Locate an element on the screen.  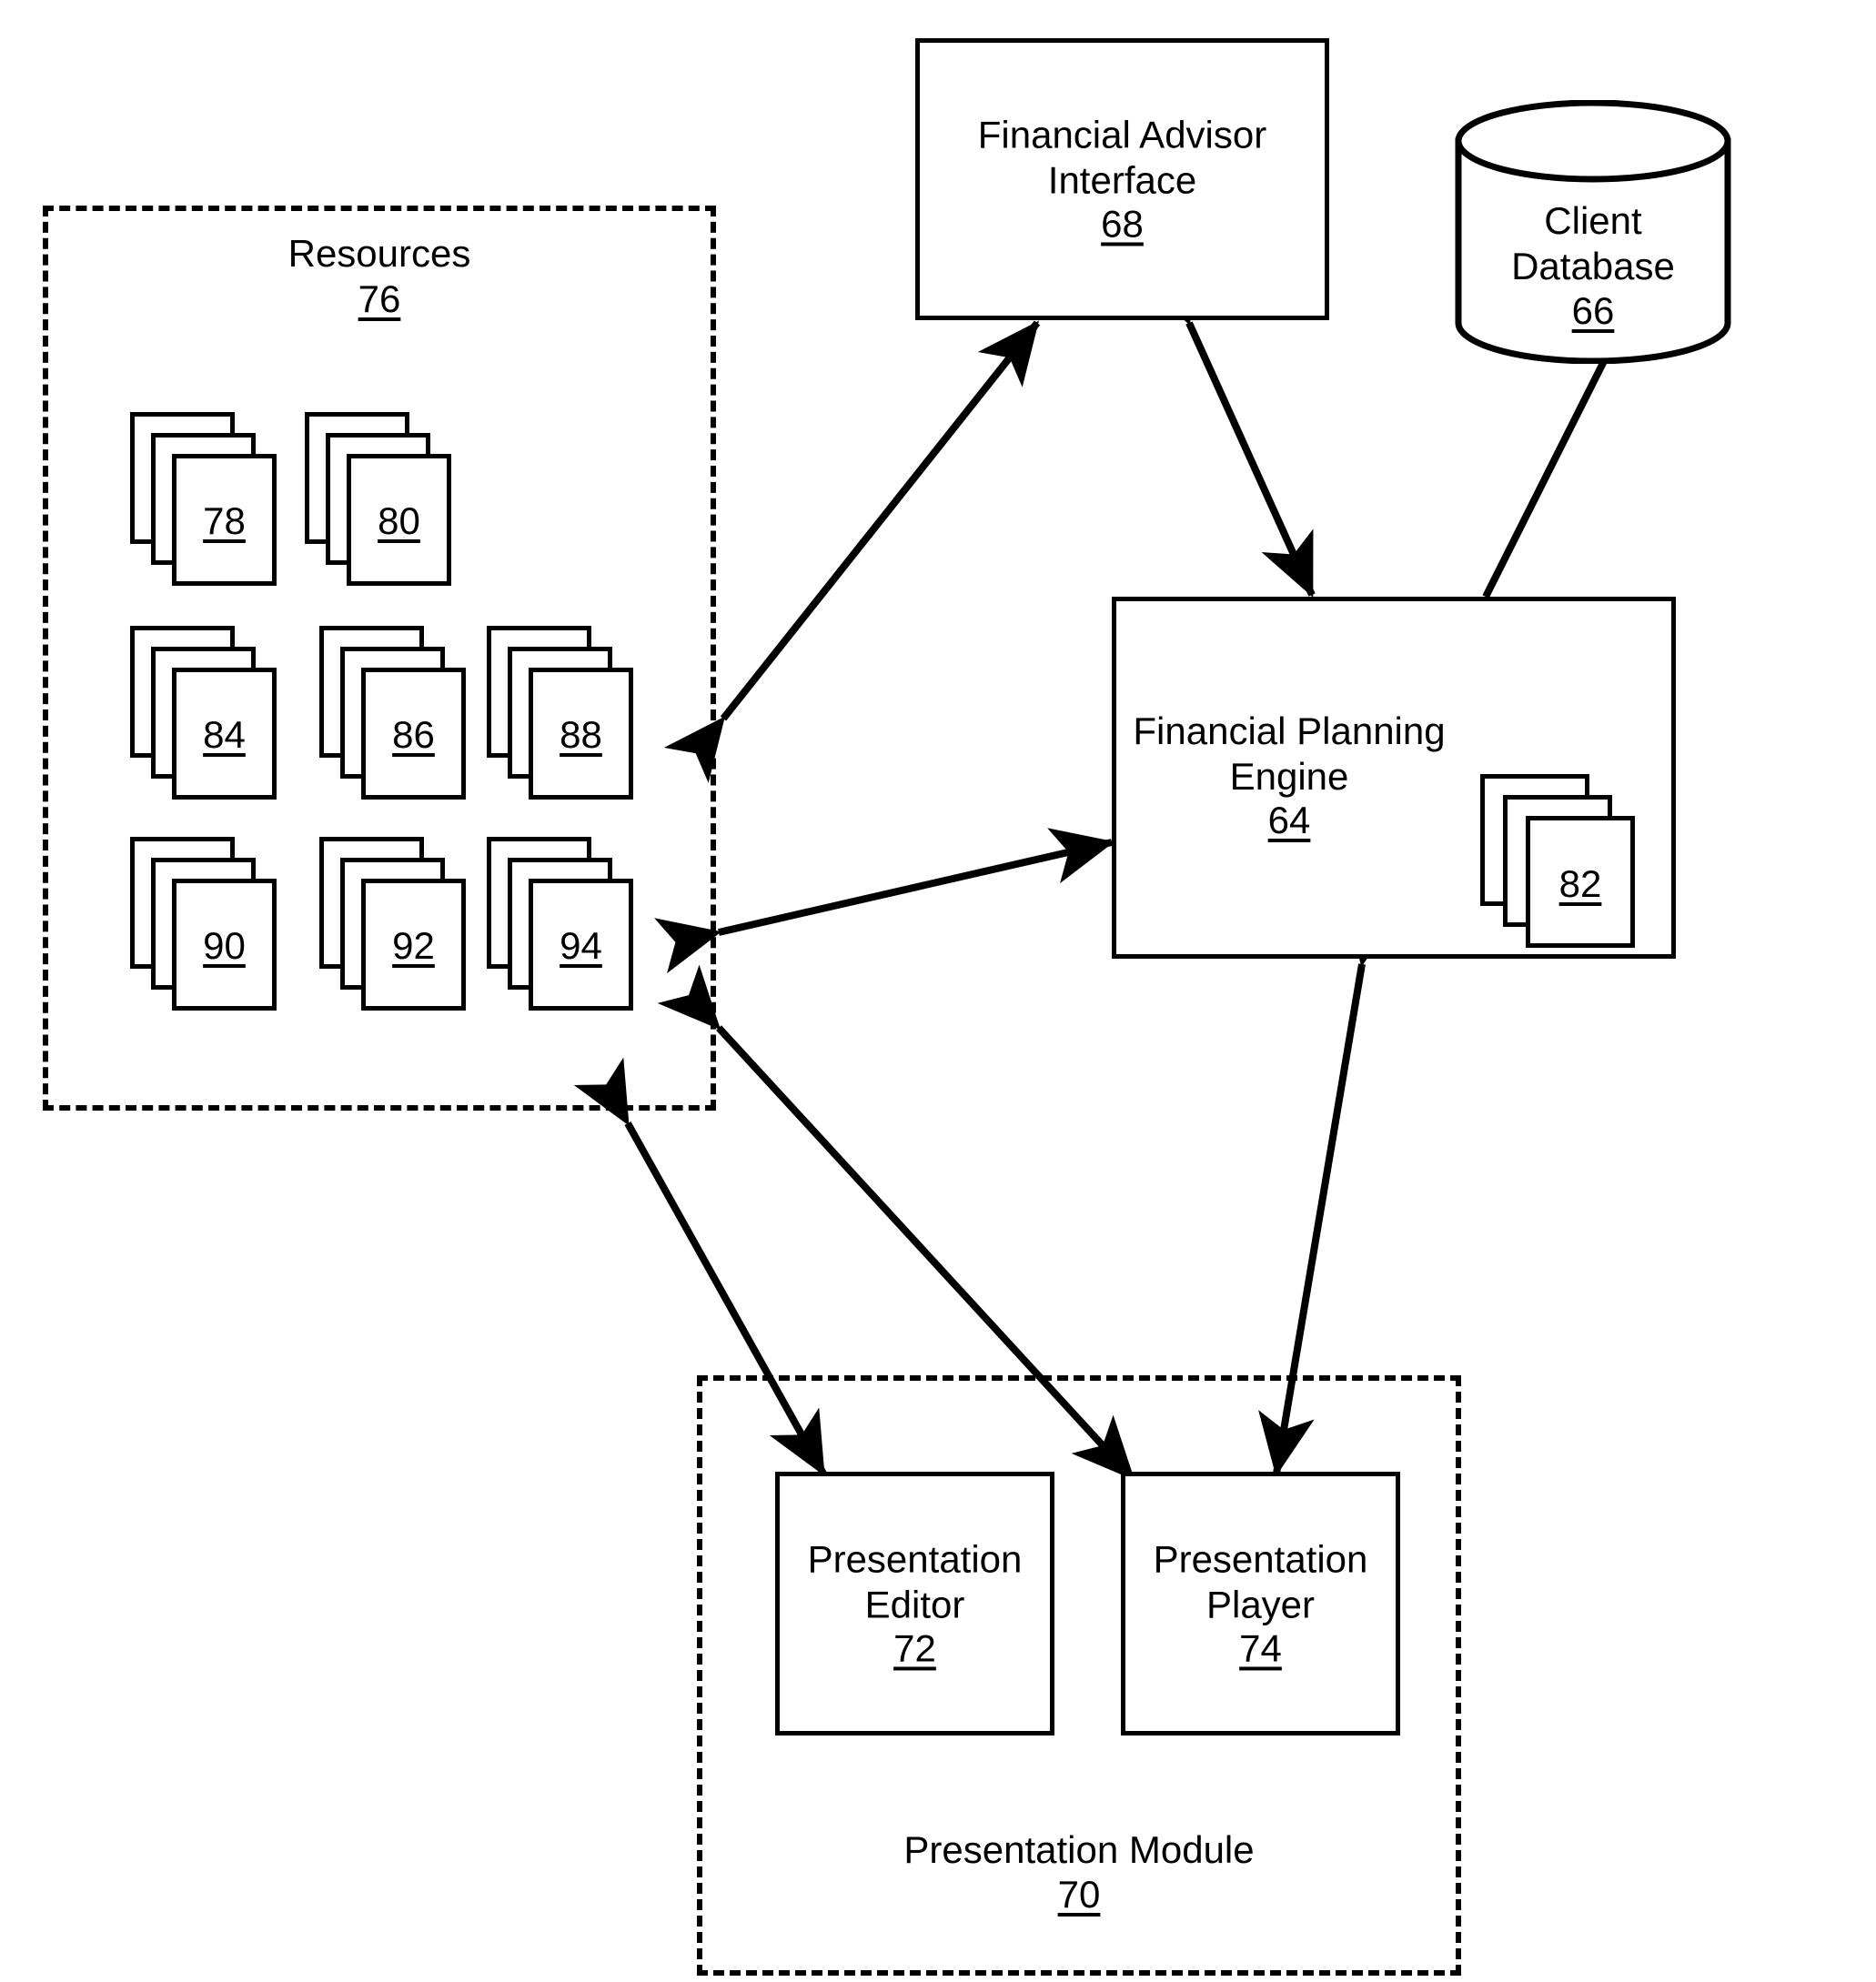
client-database-ref: 66 is located at coordinates (1593, 311).